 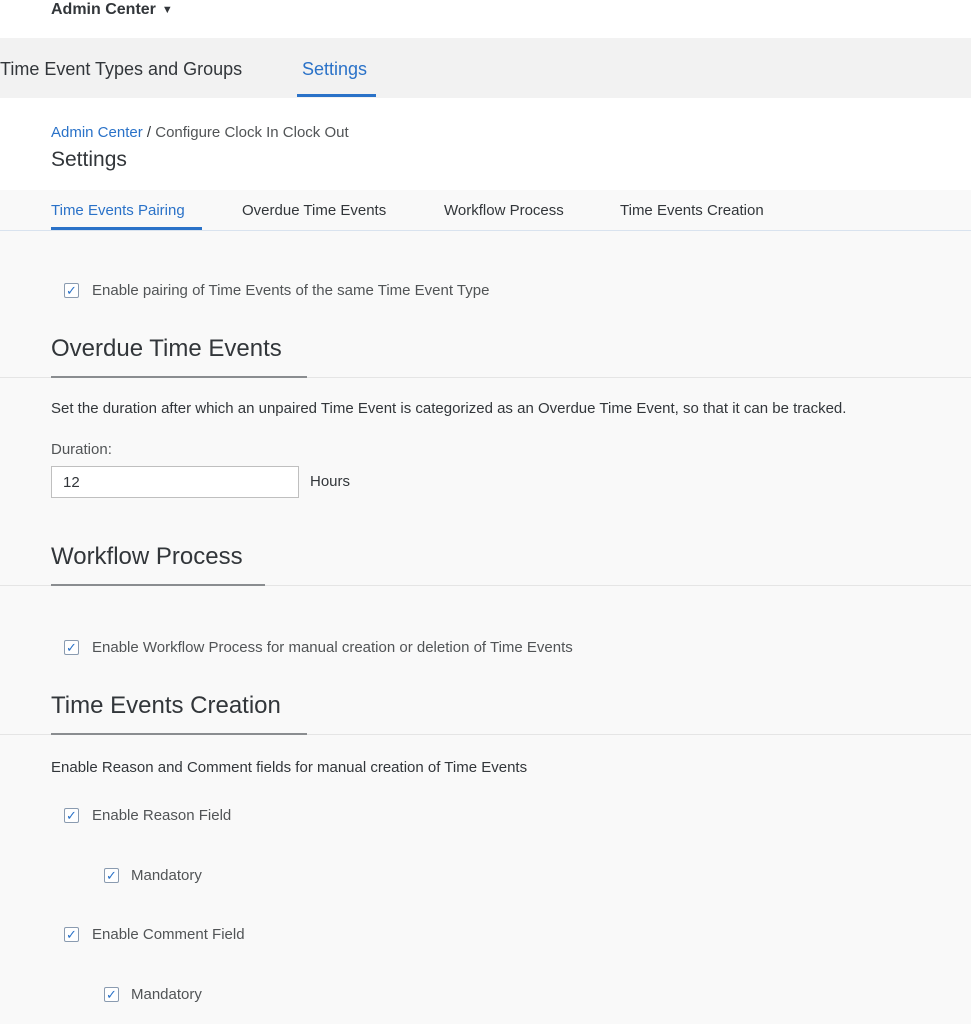 I want to click on reason-field-checkbox-label: Enable Reason Field, so click(x=161, y=816).